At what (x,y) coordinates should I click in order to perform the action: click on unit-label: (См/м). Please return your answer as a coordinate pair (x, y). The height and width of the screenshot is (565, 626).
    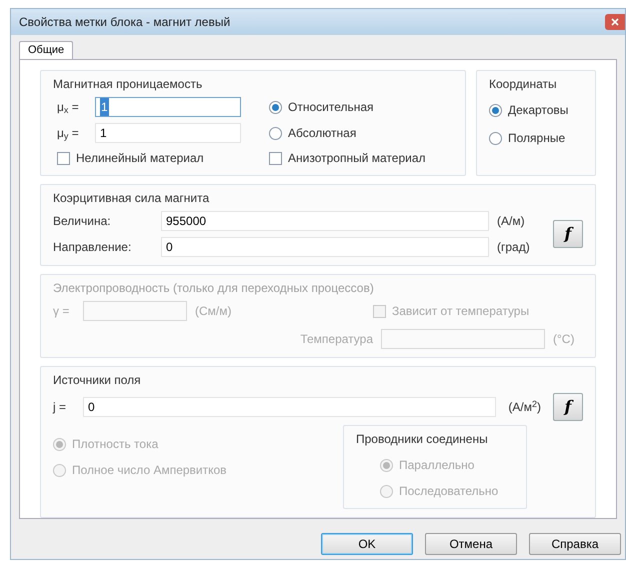
    Looking at the image, I should click on (213, 311).